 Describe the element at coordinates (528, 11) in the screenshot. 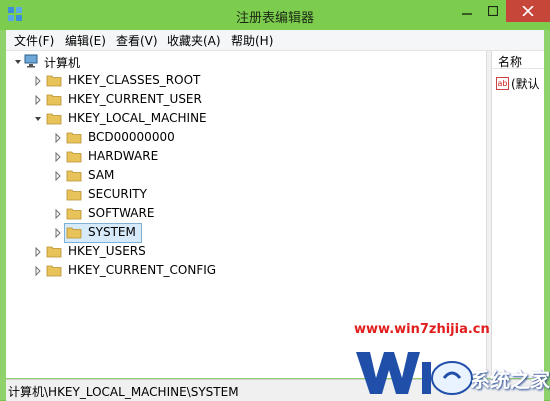

I see `close-button` at that location.